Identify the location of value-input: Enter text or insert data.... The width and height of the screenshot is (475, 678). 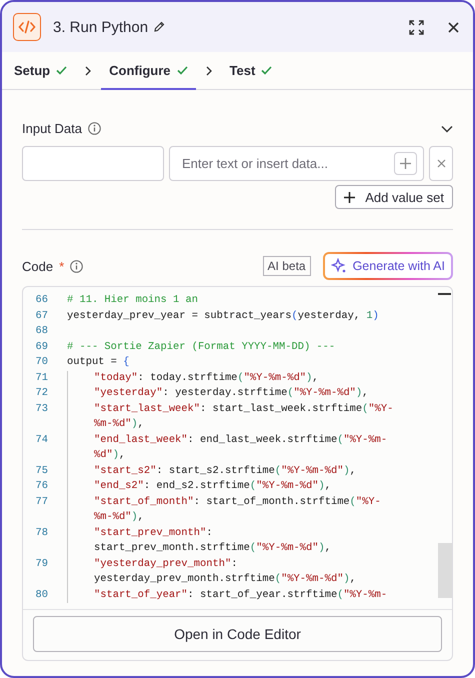
(287, 163).